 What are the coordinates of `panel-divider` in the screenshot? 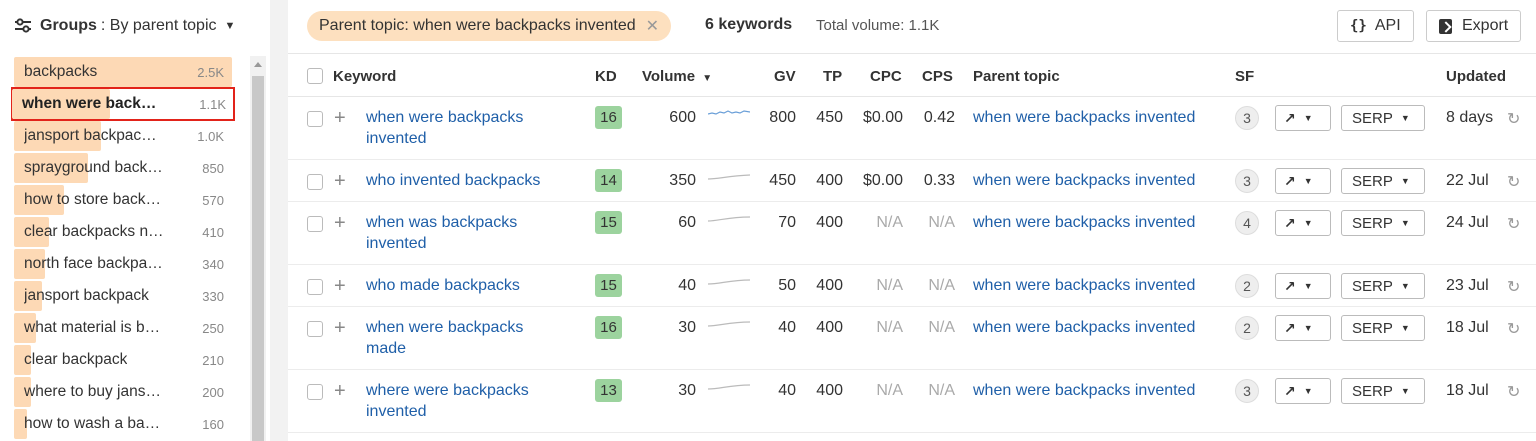 It's located at (279, 220).